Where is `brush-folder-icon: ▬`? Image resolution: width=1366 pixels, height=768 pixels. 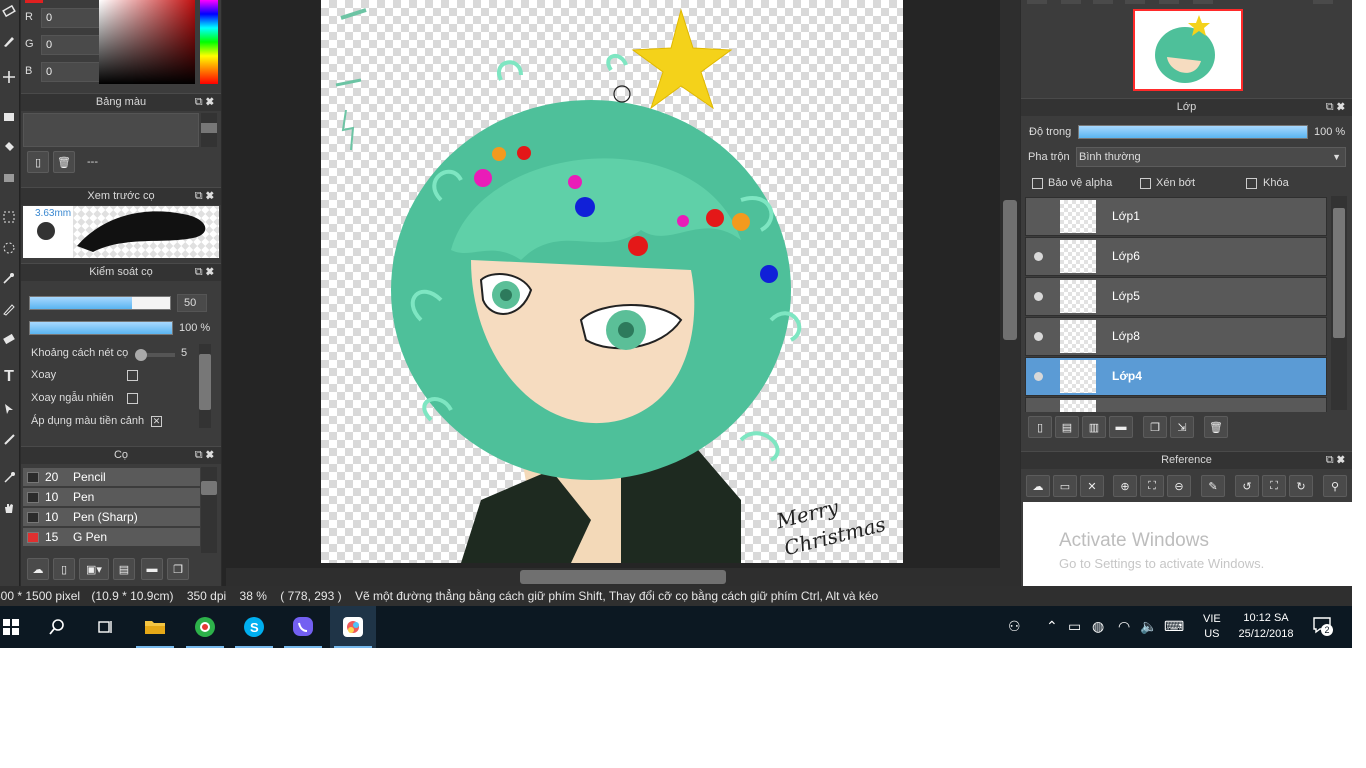
brush-folder-icon: ▬ is located at coordinates (152, 569).